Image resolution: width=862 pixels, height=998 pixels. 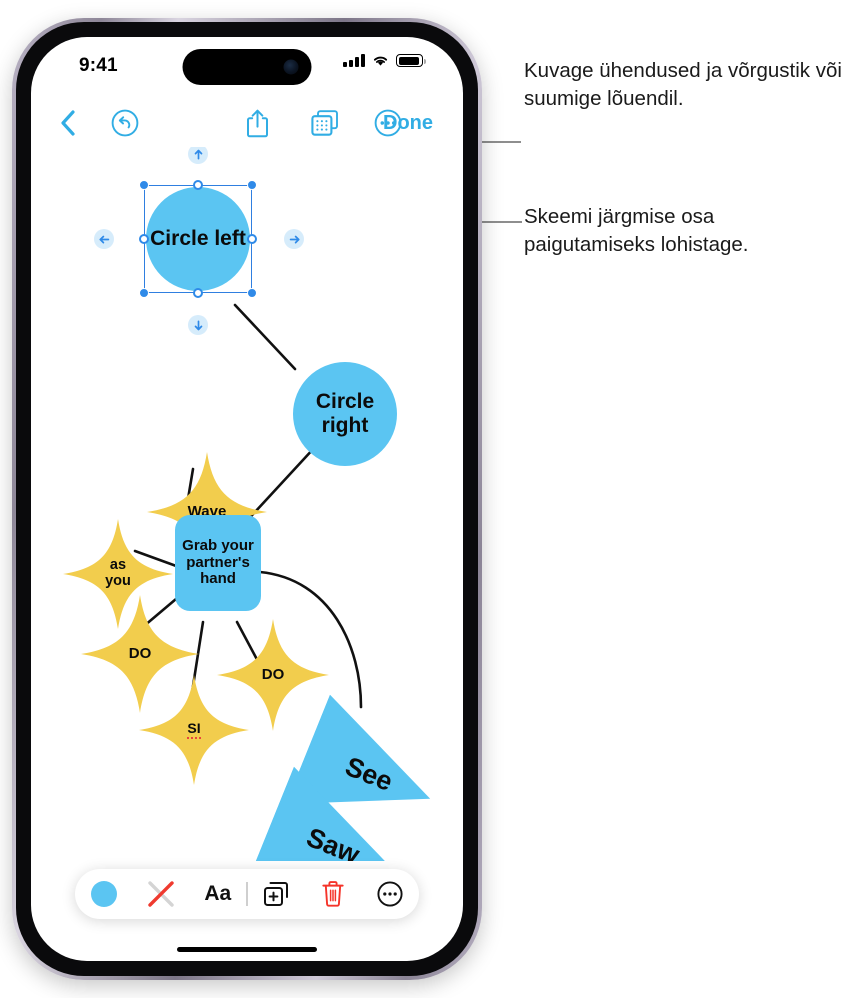 I want to click on trash-icon, so click(x=333, y=894).